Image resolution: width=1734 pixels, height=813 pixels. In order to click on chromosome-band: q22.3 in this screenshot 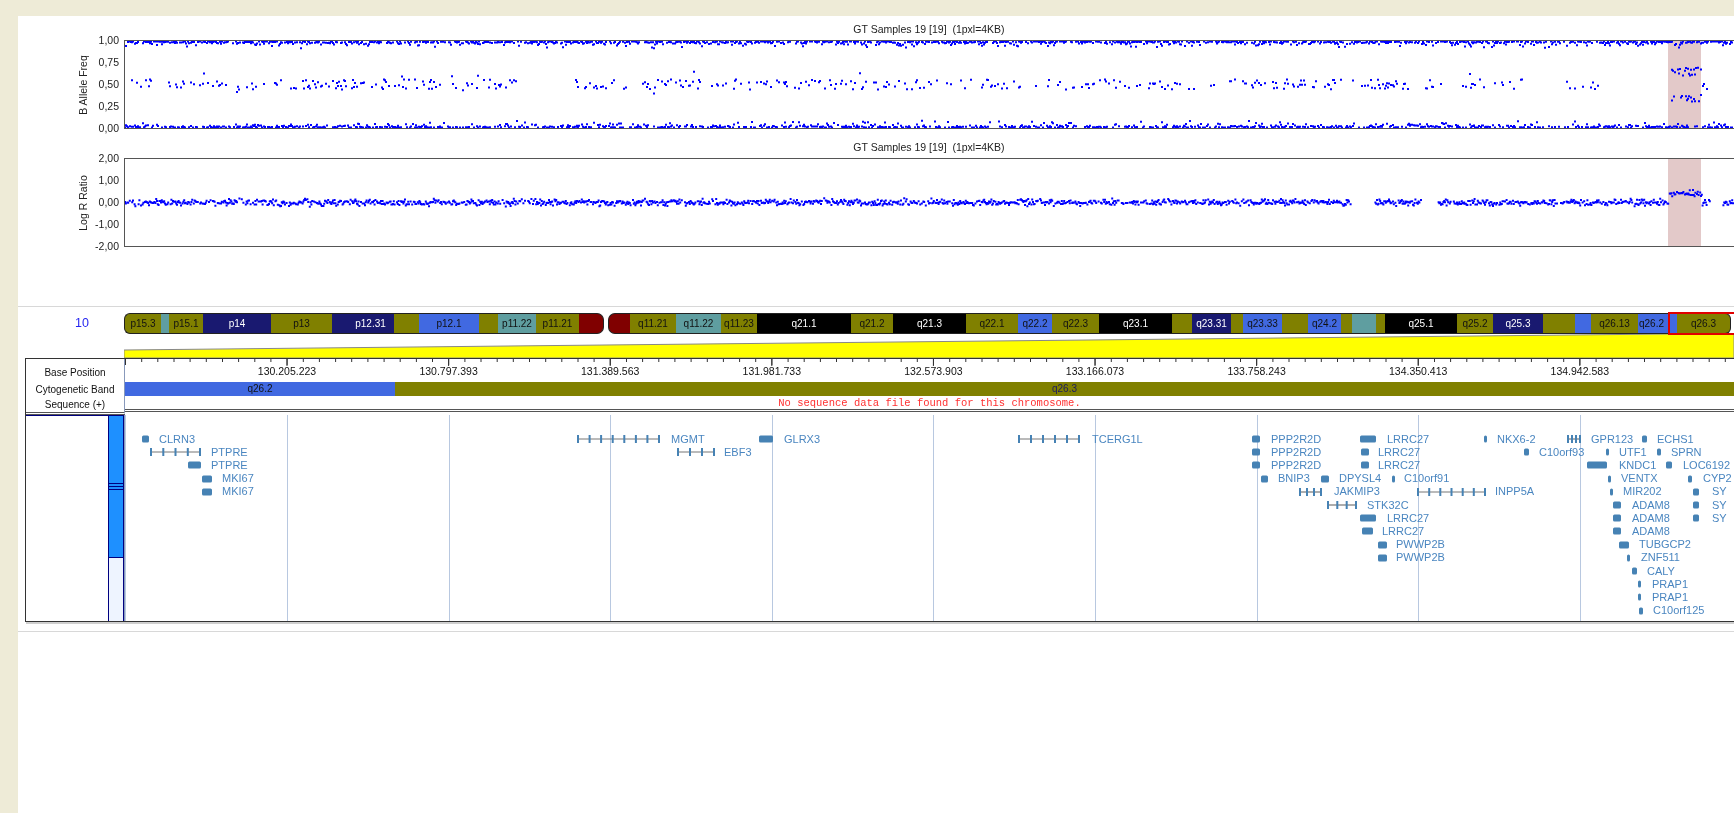, I will do `click(1075, 323)`.